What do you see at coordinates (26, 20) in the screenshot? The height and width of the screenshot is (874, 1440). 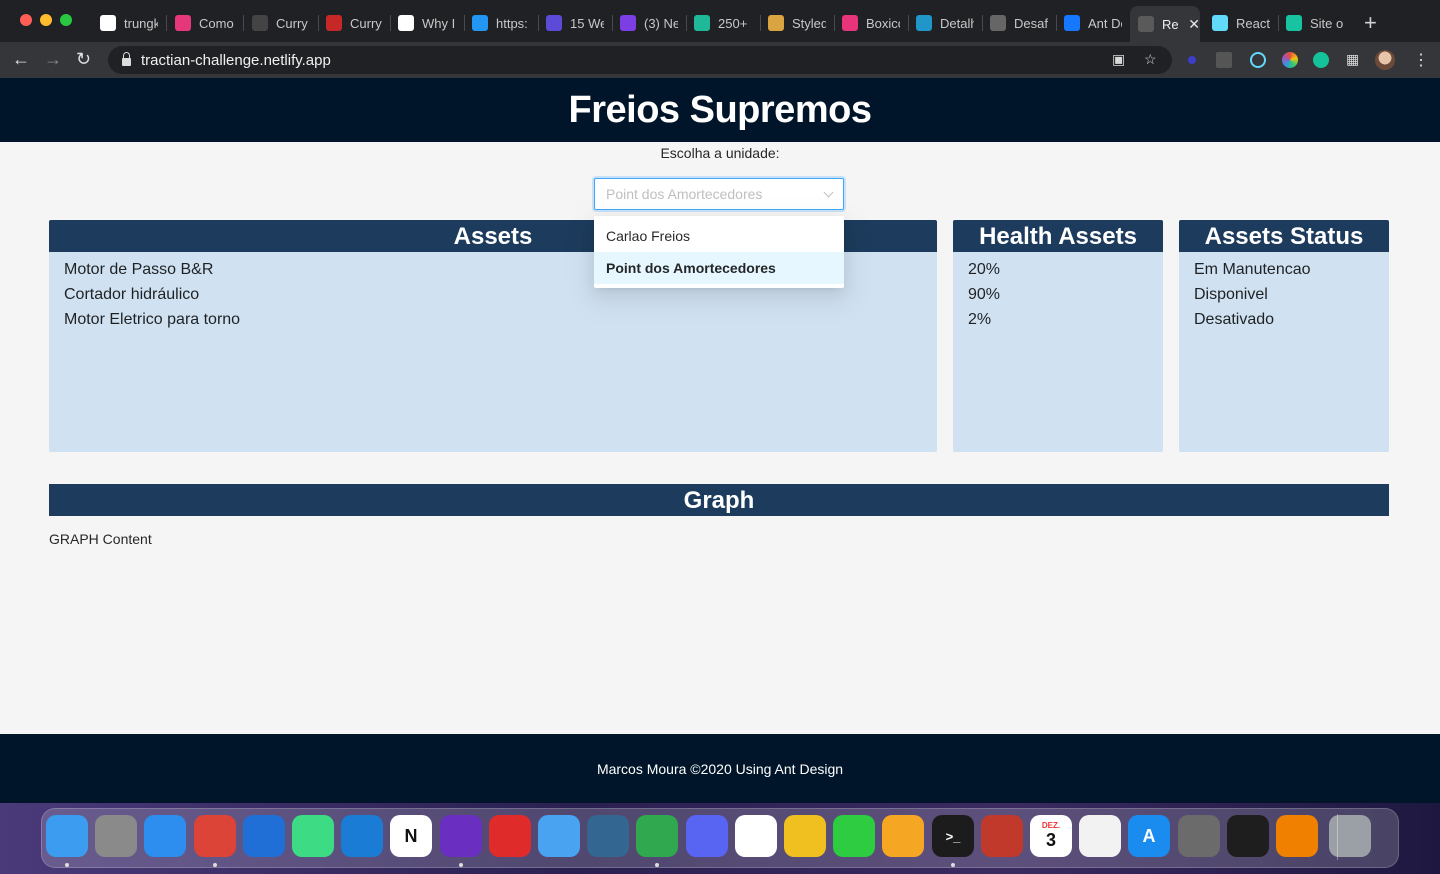 I see `close-window-button` at bounding box center [26, 20].